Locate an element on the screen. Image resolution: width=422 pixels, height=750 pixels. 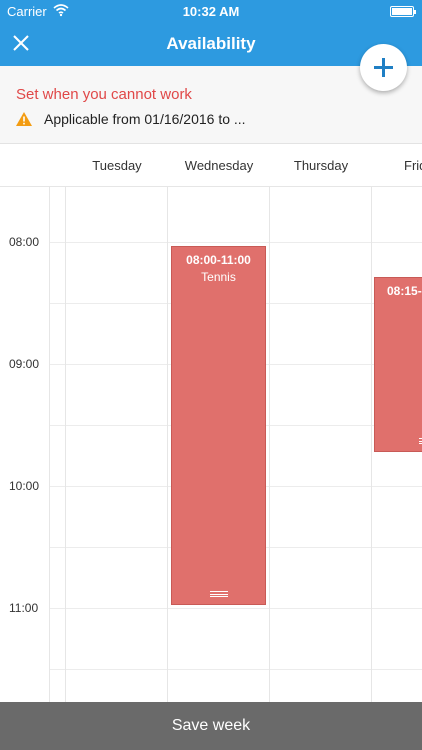
status-bar: Carrier 10:32 AM is located at coordinates (211, 12).